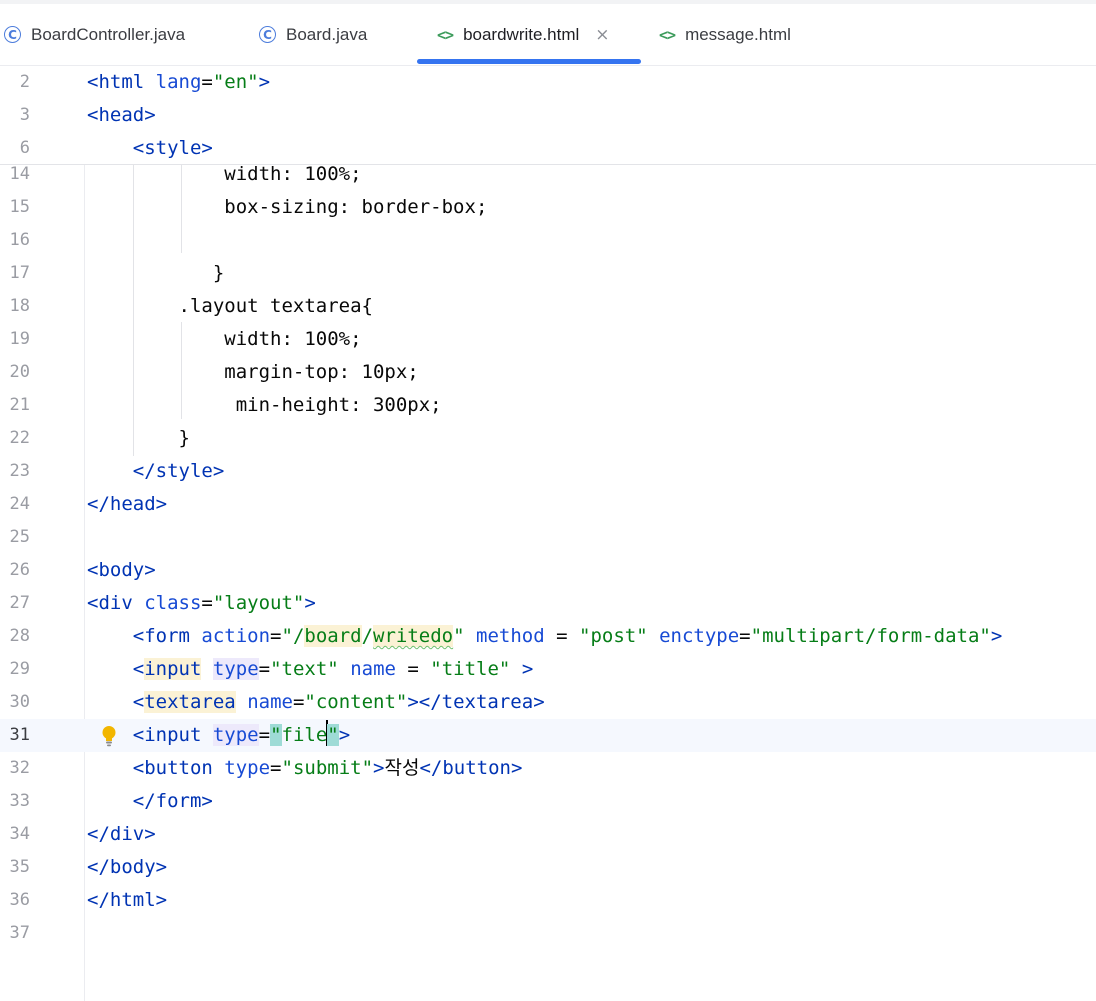 This screenshot has width=1096, height=1001. What do you see at coordinates (173, 603) in the screenshot?
I see `code-token: class` at bounding box center [173, 603].